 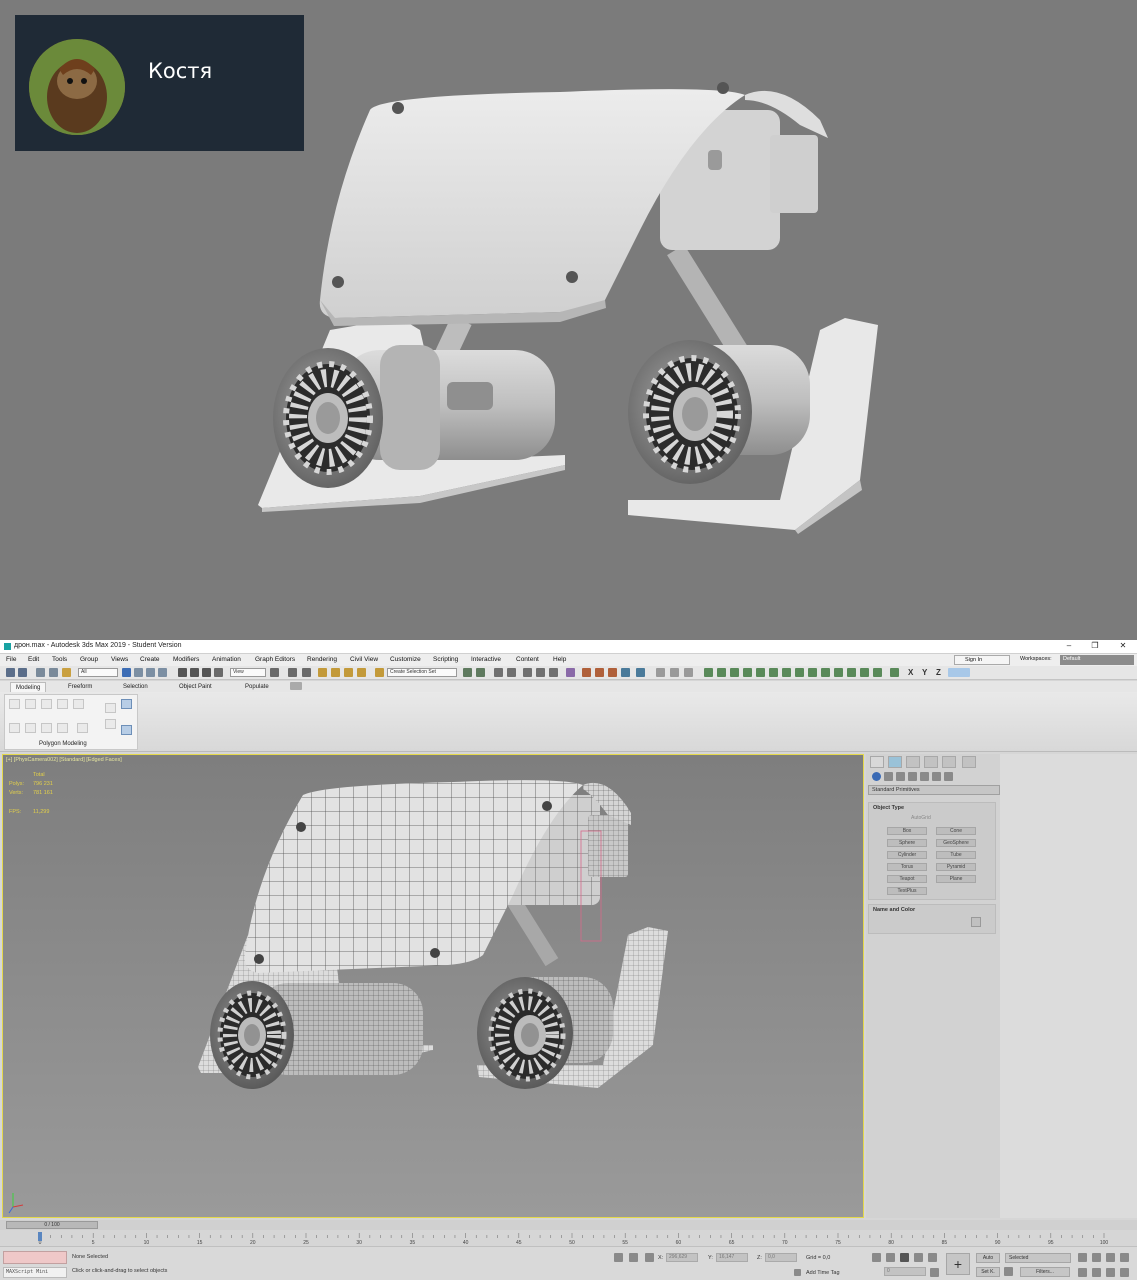 I want to click on collapse-stack-icon, so click(x=126, y=704).